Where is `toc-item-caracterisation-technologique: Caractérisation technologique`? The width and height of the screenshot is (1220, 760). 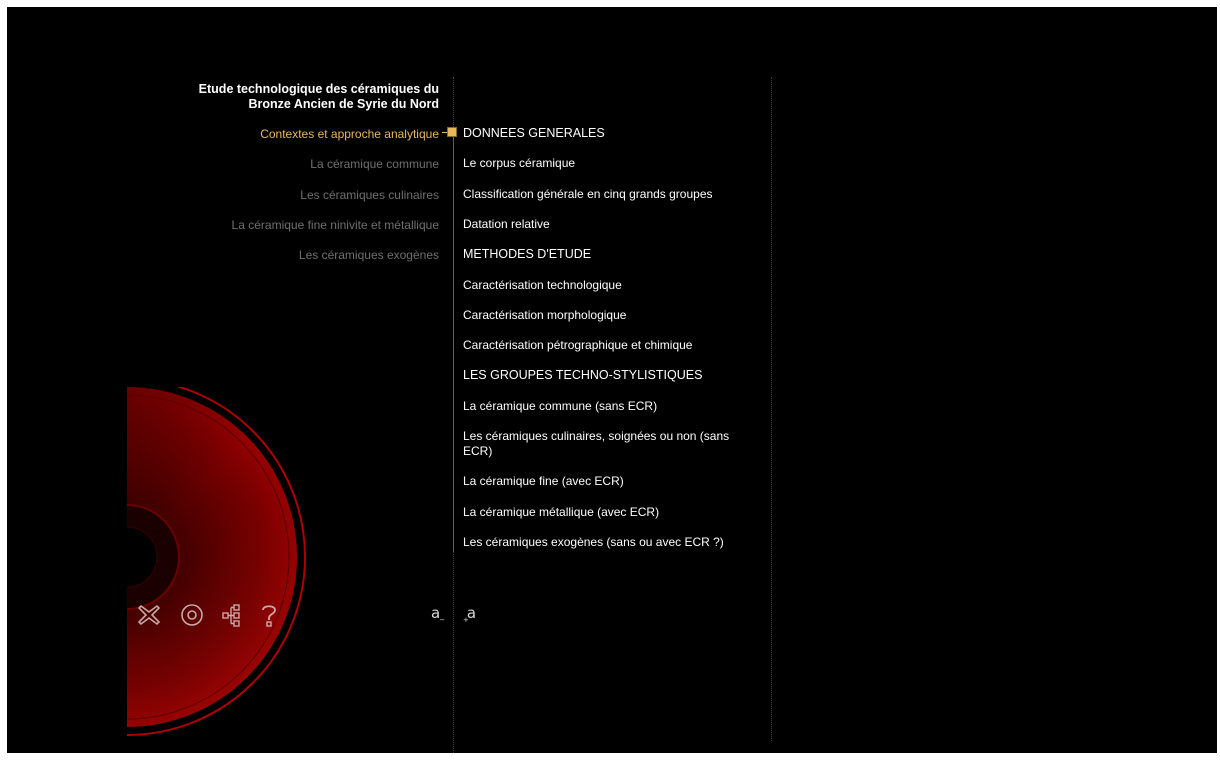
toc-item-caracterisation-technologique: Caractérisation technologique is located at coordinates (608, 285).